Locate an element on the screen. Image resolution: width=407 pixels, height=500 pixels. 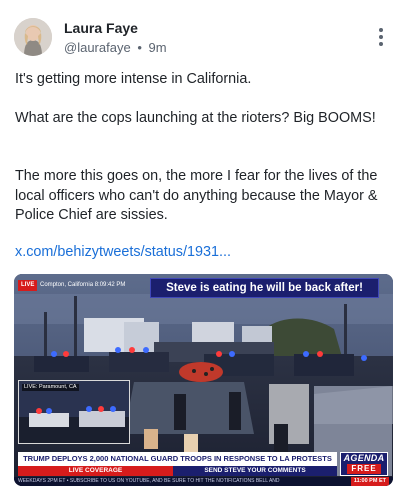
author-meta: @laurafaye • 9m is located at coordinates (115, 48).